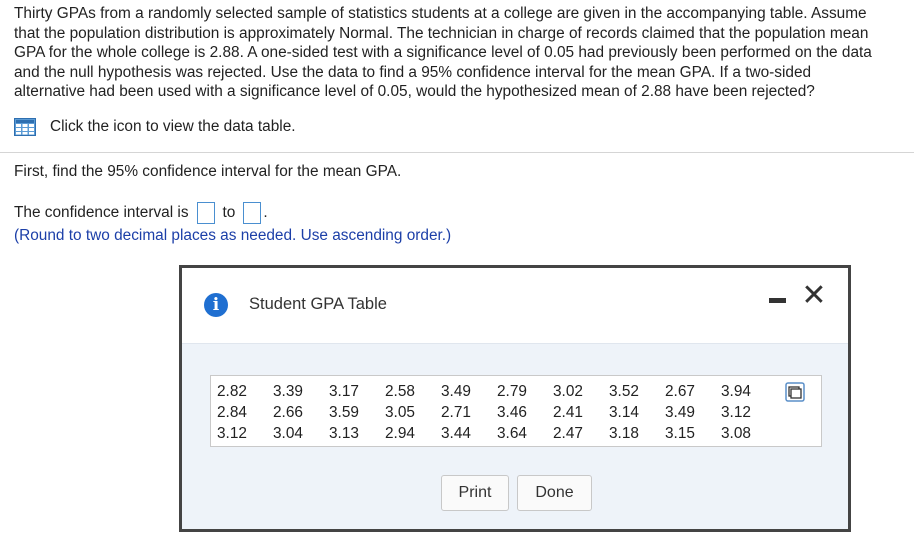  I want to click on table-cell: 3.04, so click(288, 433).